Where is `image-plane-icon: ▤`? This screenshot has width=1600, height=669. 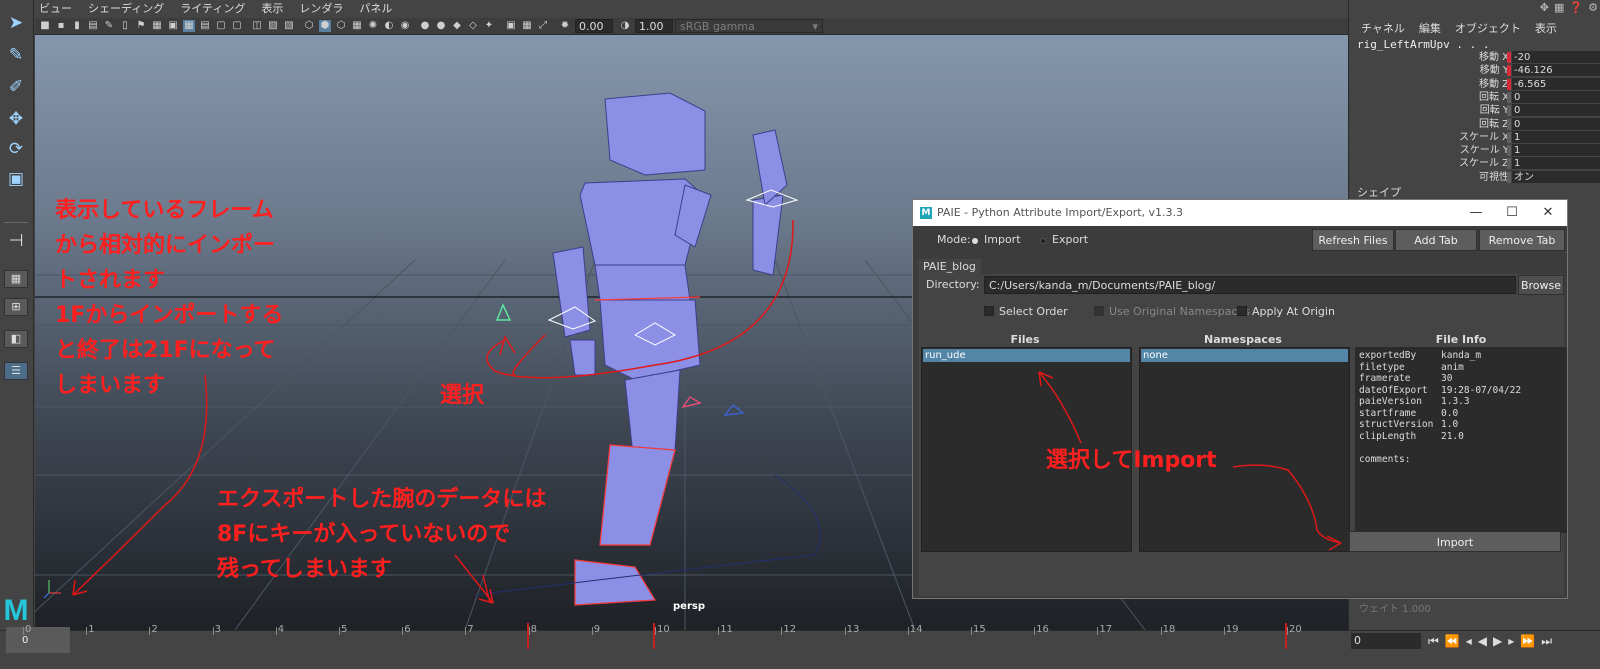
image-plane-icon: ▤ is located at coordinates (93, 26).